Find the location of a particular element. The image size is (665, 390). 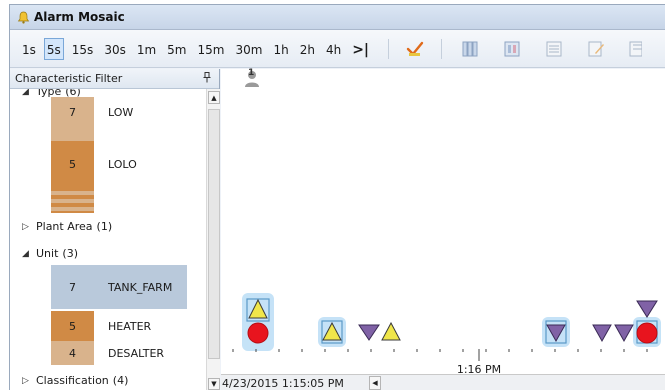

filter-row-low: 7 LOW is located at coordinates (92, 112).